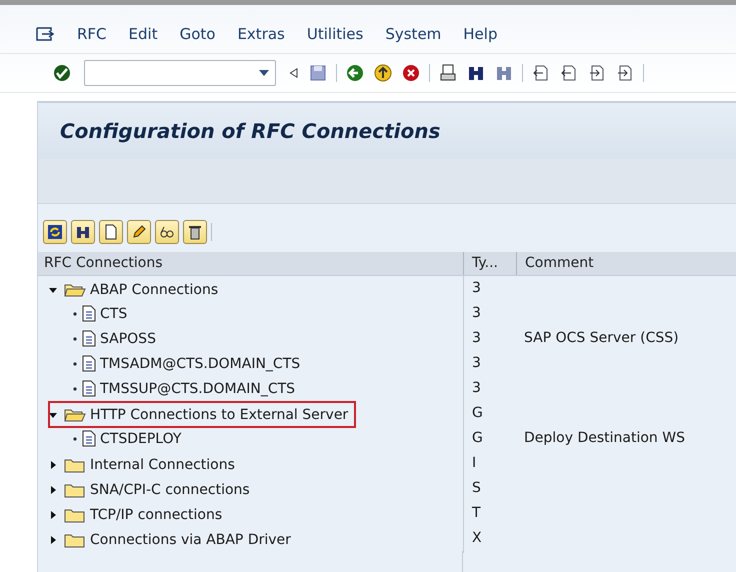  Describe the element at coordinates (383, 73) in the screenshot. I see `exit-icon` at that location.